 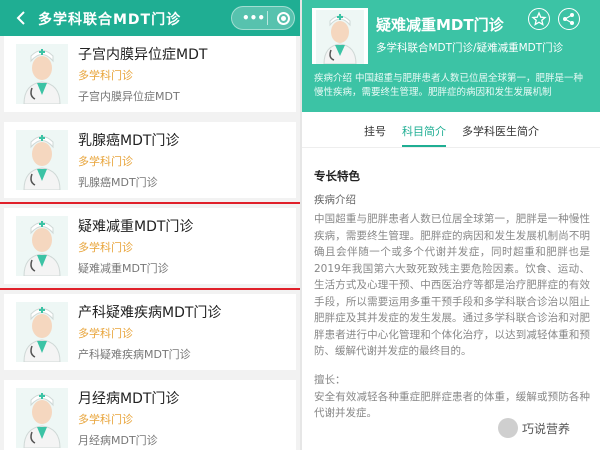 What do you see at coordinates (451, 130) in the screenshot?
I see `detail-tabs: 挂号 科目简介 多学科医生简介` at bounding box center [451, 130].